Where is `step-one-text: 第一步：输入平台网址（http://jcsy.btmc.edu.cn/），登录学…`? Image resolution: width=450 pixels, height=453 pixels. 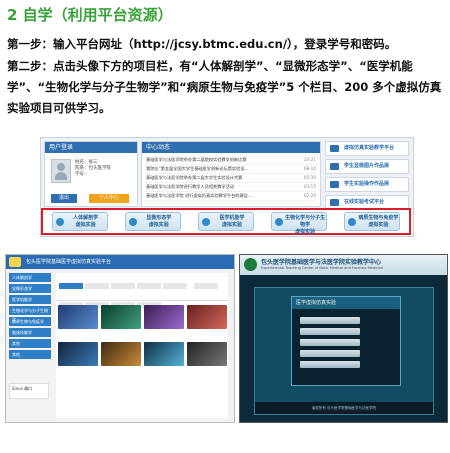 step-one-text: 第一步：输入平台网址（http://jcsy.btmc.edu.cn/），登录学… is located at coordinates (202, 44).